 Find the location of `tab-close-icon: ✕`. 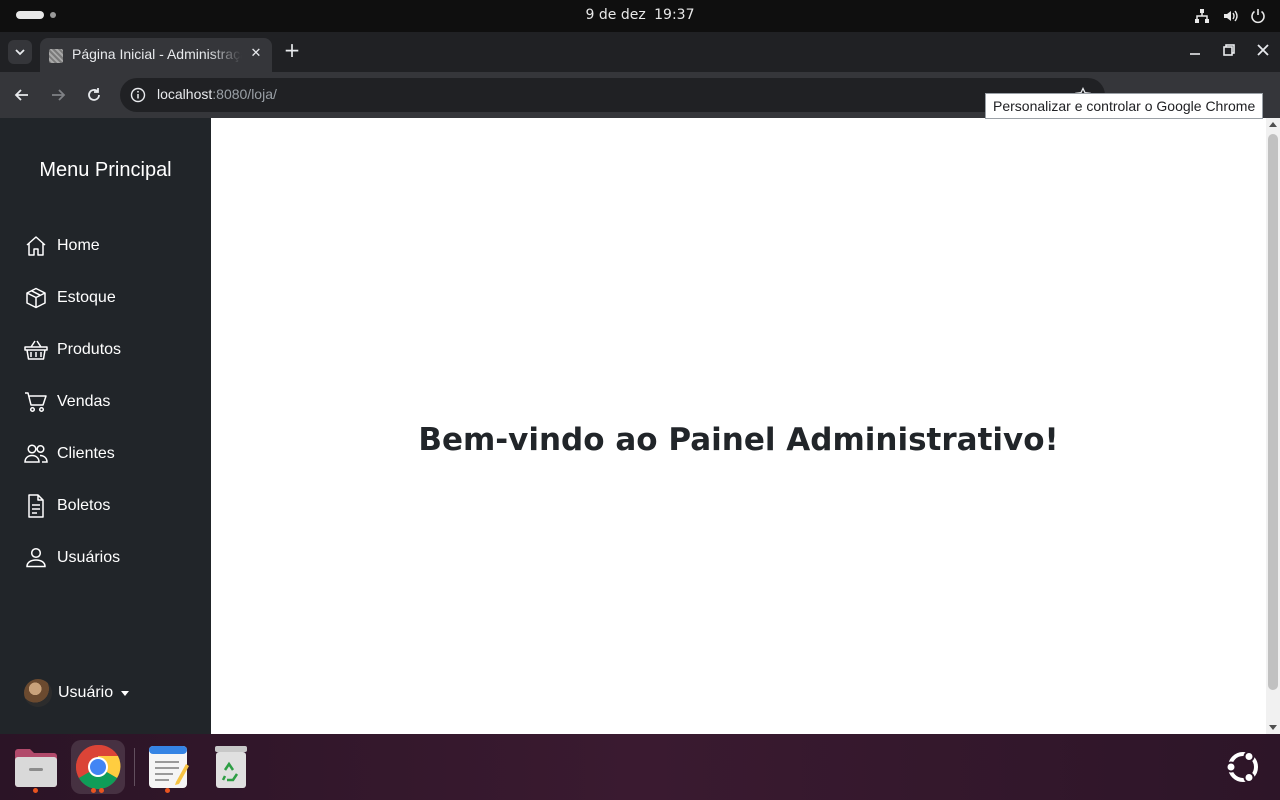

tab-close-icon: ✕ is located at coordinates (256, 54).